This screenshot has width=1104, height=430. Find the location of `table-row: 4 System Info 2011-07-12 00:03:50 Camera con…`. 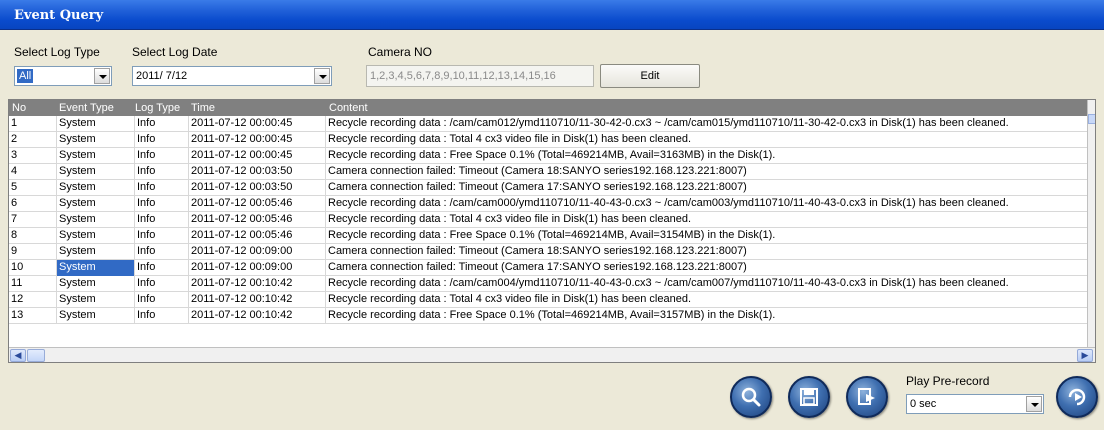

table-row: 4 System Info 2011-07-12 00:03:50 Camera con… is located at coordinates (549, 172).